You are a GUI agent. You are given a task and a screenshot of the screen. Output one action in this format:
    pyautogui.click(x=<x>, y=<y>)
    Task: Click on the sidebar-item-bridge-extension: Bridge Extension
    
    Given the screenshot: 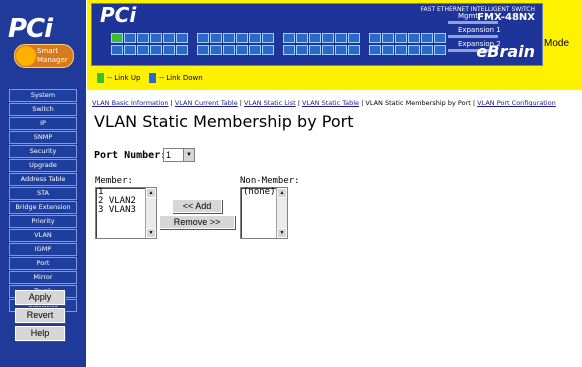 What is the action you would take?
    pyautogui.click(x=43, y=207)
    